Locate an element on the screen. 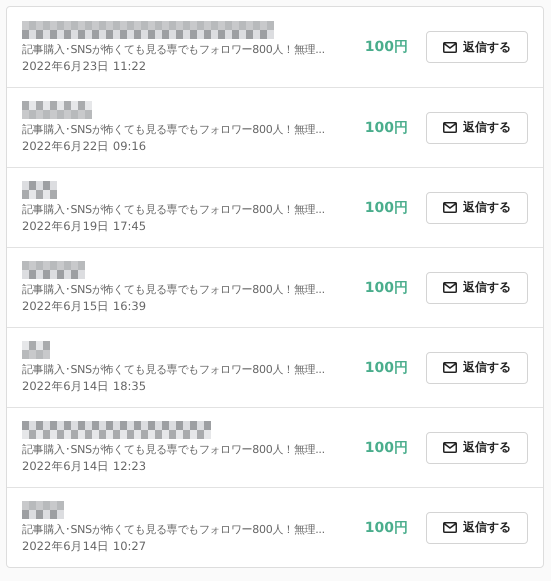 The width and height of the screenshot is (551, 581). message-date: 2022年6月14日 10:27 is located at coordinates (85, 546).